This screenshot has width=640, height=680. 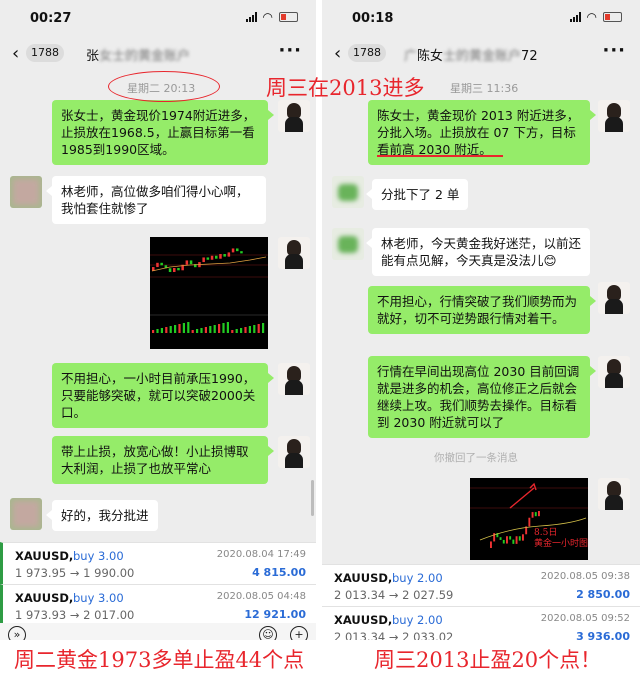 What do you see at coordinates (478, 252) in the screenshot?
I see `message-bubble-received: 林老师，今天黄金我好迷茫，以前还能有点见解，今天真是没法儿😊` at bounding box center [478, 252].